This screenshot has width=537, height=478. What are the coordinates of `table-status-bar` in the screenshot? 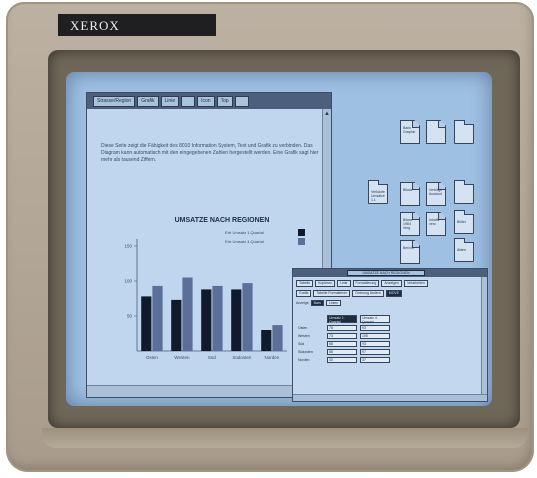 It's located at (390, 397).